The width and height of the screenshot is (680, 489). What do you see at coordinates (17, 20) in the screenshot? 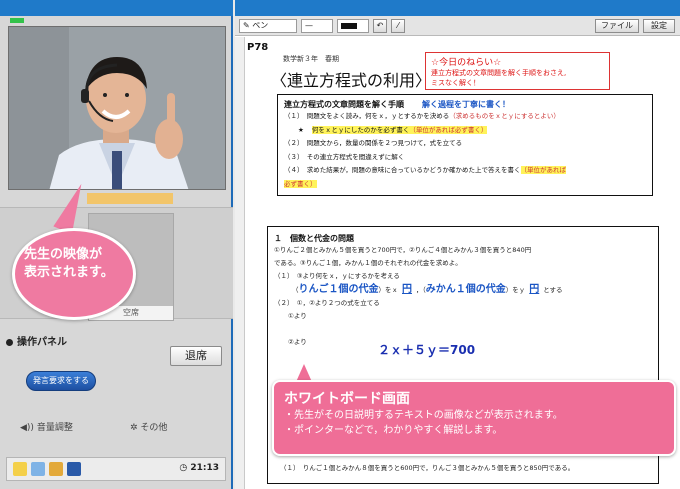
I see `signal-indicator` at bounding box center [17, 20].